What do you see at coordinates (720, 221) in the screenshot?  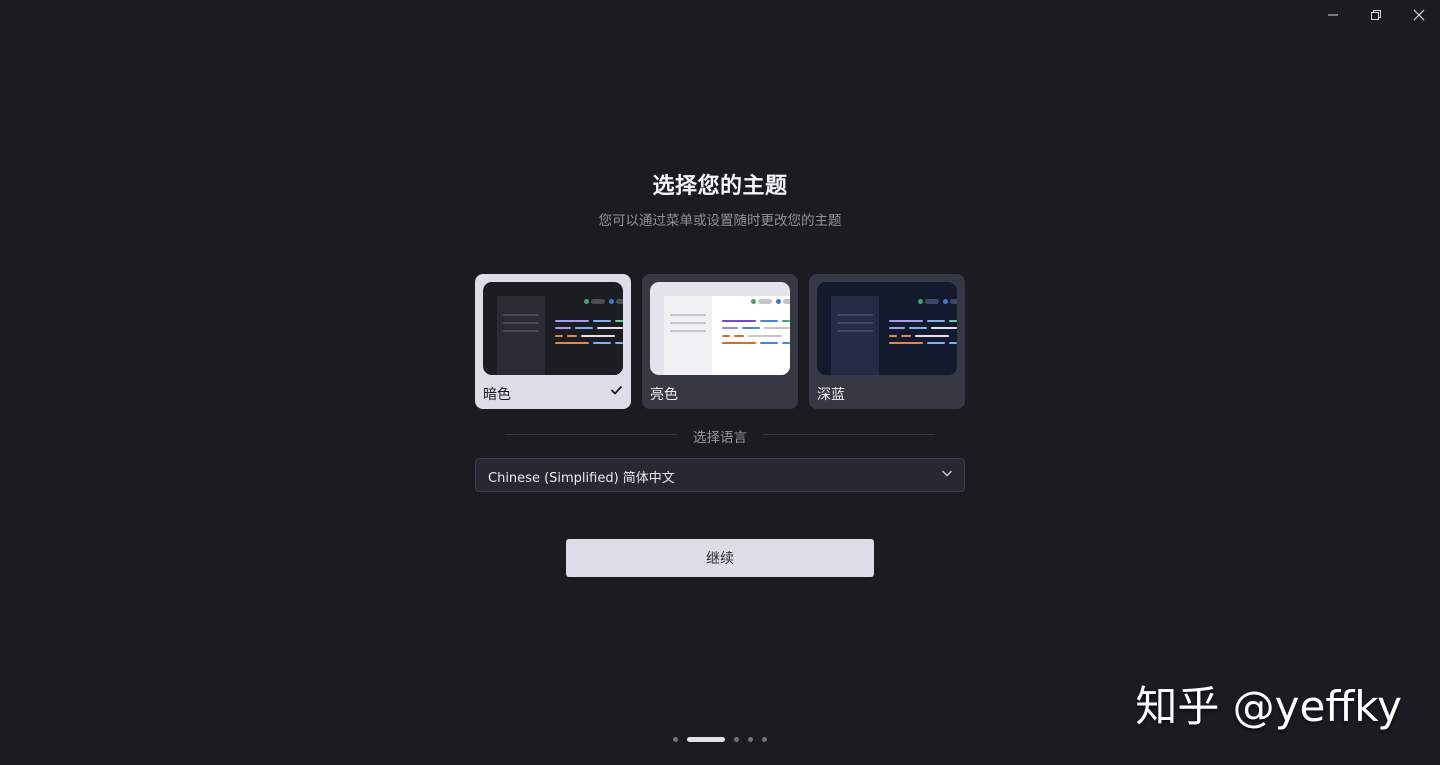 I see `page-subtitle: 您可以通过菜单或设置随时更改您的主题` at bounding box center [720, 221].